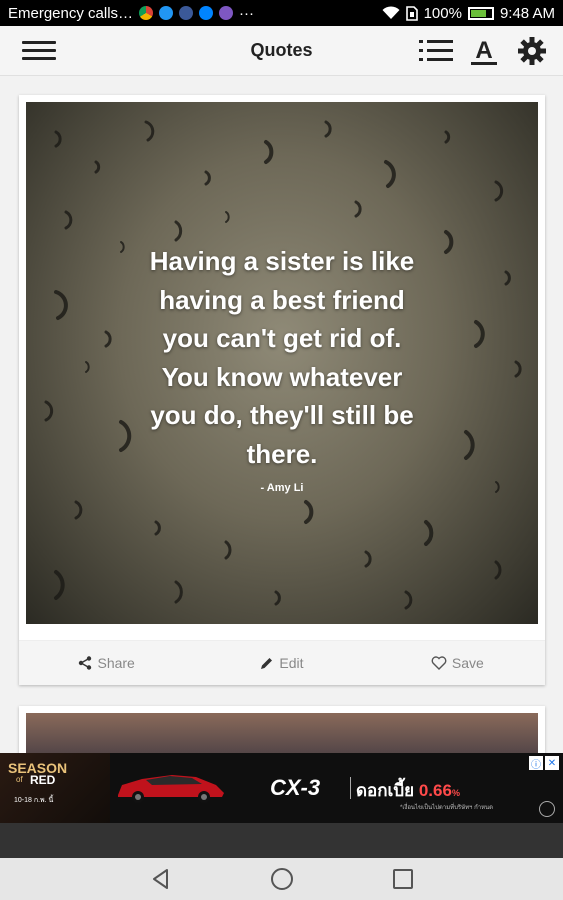 The width and height of the screenshot is (563, 900). What do you see at coordinates (467, 663) in the screenshot?
I see `save-label: Save` at bounding box center [467, 663].